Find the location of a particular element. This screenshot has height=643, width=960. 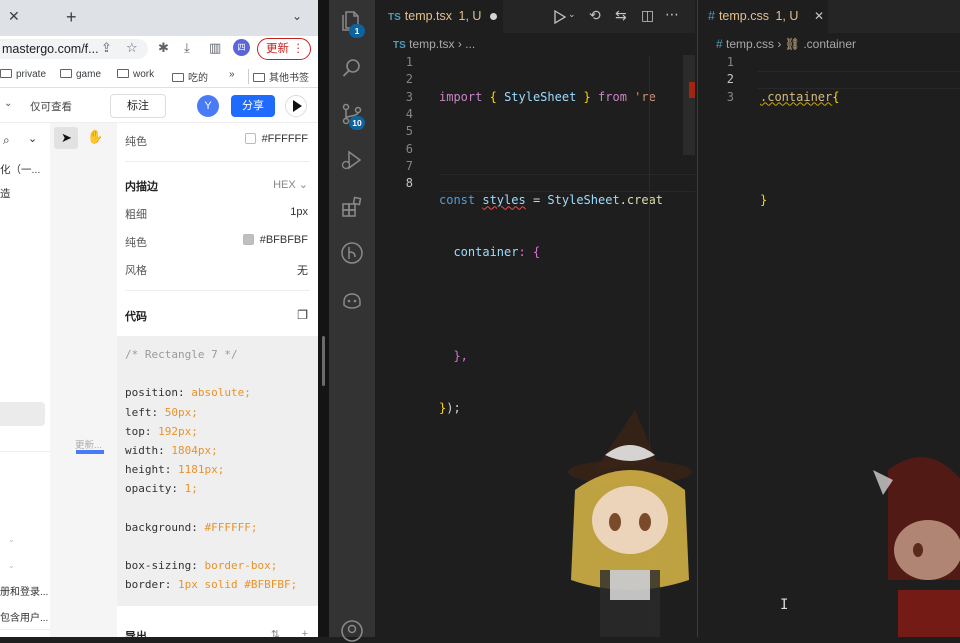

export-section-title: 导出 is located at coordinates (136, 634).